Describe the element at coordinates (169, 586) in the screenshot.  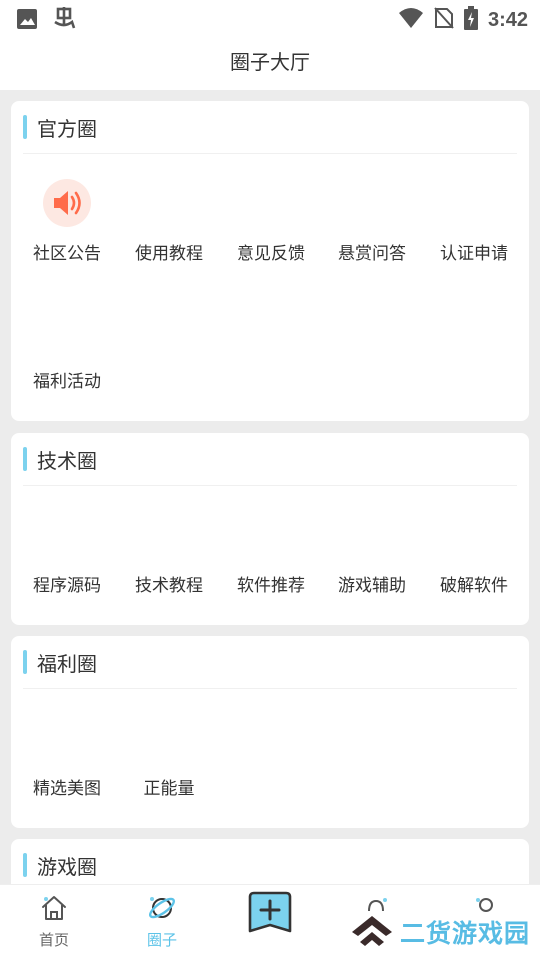
I see `circle-item-label: 技术教程` at that location.